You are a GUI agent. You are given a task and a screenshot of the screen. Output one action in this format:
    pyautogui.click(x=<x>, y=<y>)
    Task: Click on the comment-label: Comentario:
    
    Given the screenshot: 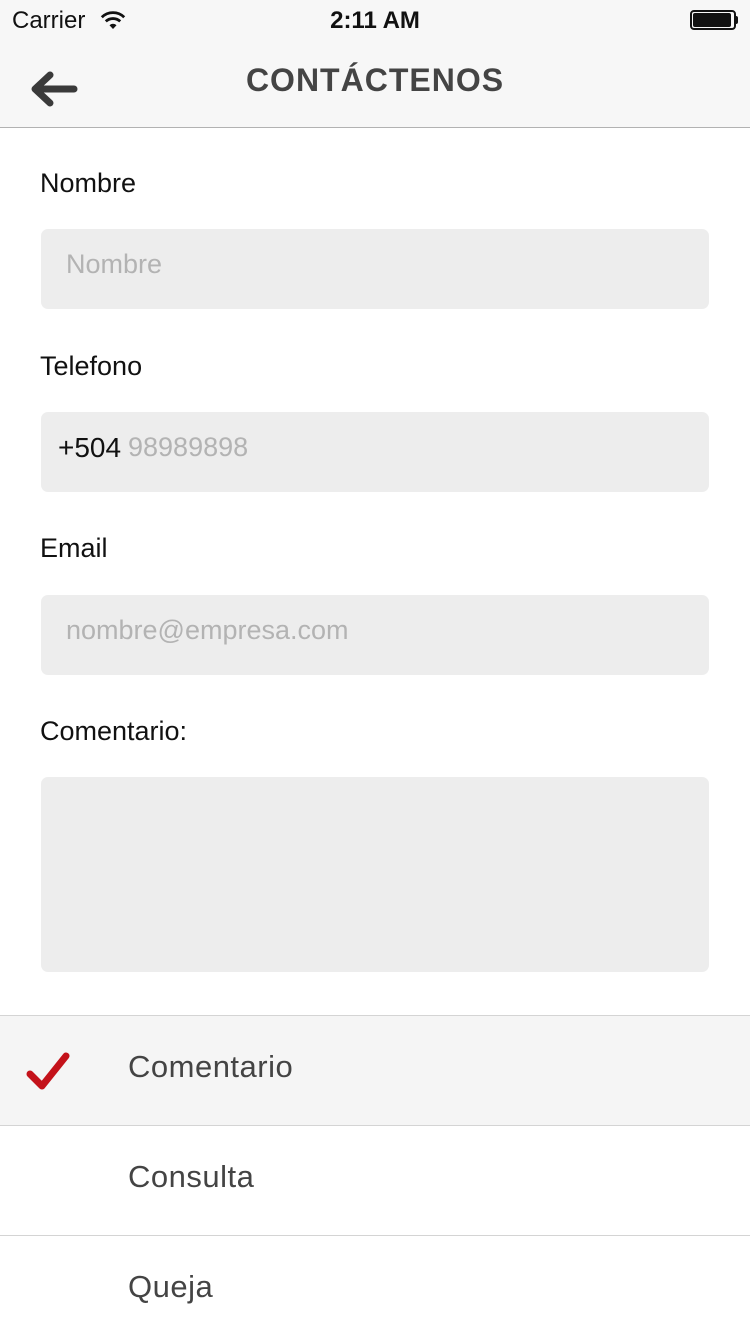 What is the action you would take?
    pyautogui.click(x=114, y=731)
    